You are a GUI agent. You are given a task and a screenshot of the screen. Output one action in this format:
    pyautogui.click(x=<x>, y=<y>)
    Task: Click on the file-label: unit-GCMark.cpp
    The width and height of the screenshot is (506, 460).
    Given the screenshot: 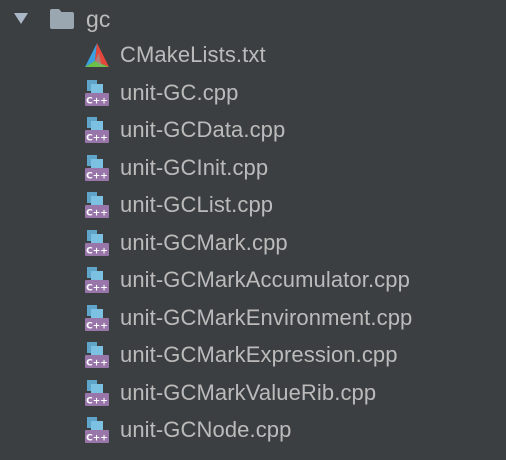 What is the action you would take?
    pyautogui.click(x=204, y=242)
    